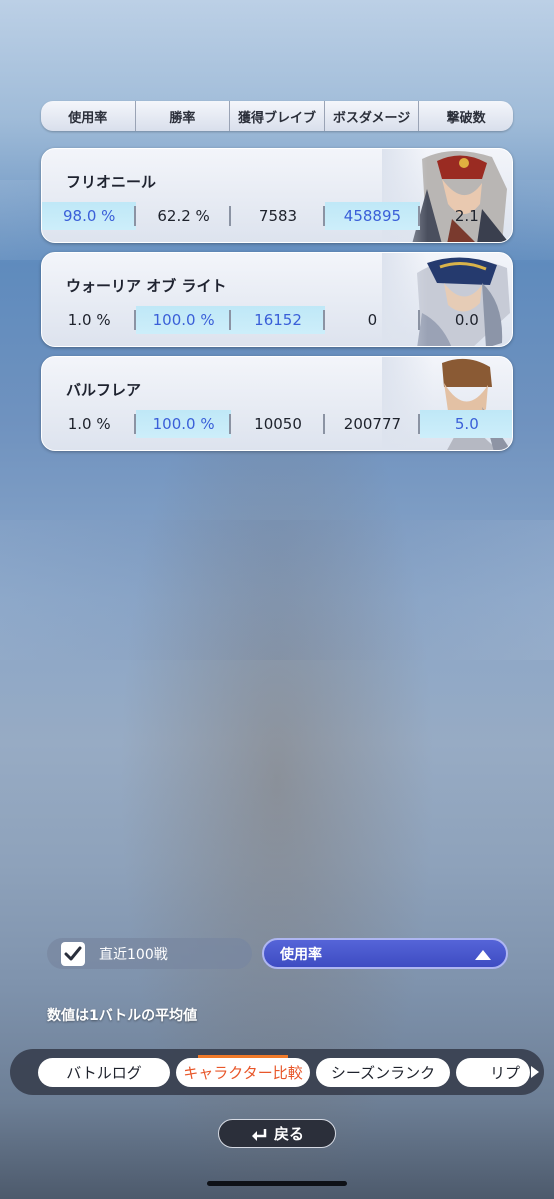  What do you see at coordinates (301, 954) in the screenshot?
I see `sort-label: 使用率` at bounding box center [301, 954].